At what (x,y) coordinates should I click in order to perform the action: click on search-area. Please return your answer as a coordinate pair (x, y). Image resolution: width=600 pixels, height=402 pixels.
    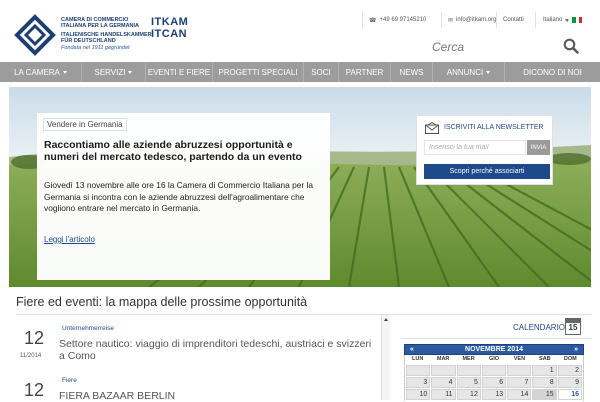
    Looking at the image, I should click on (516, 47).